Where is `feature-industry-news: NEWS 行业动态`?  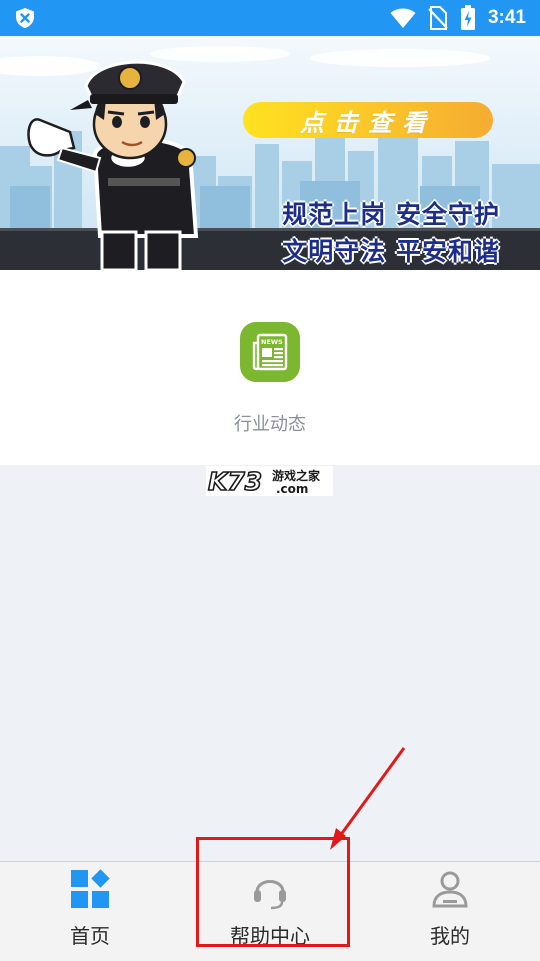 feature-industry-news: NEWS 行业动态 is located at coordinates (270, 382).